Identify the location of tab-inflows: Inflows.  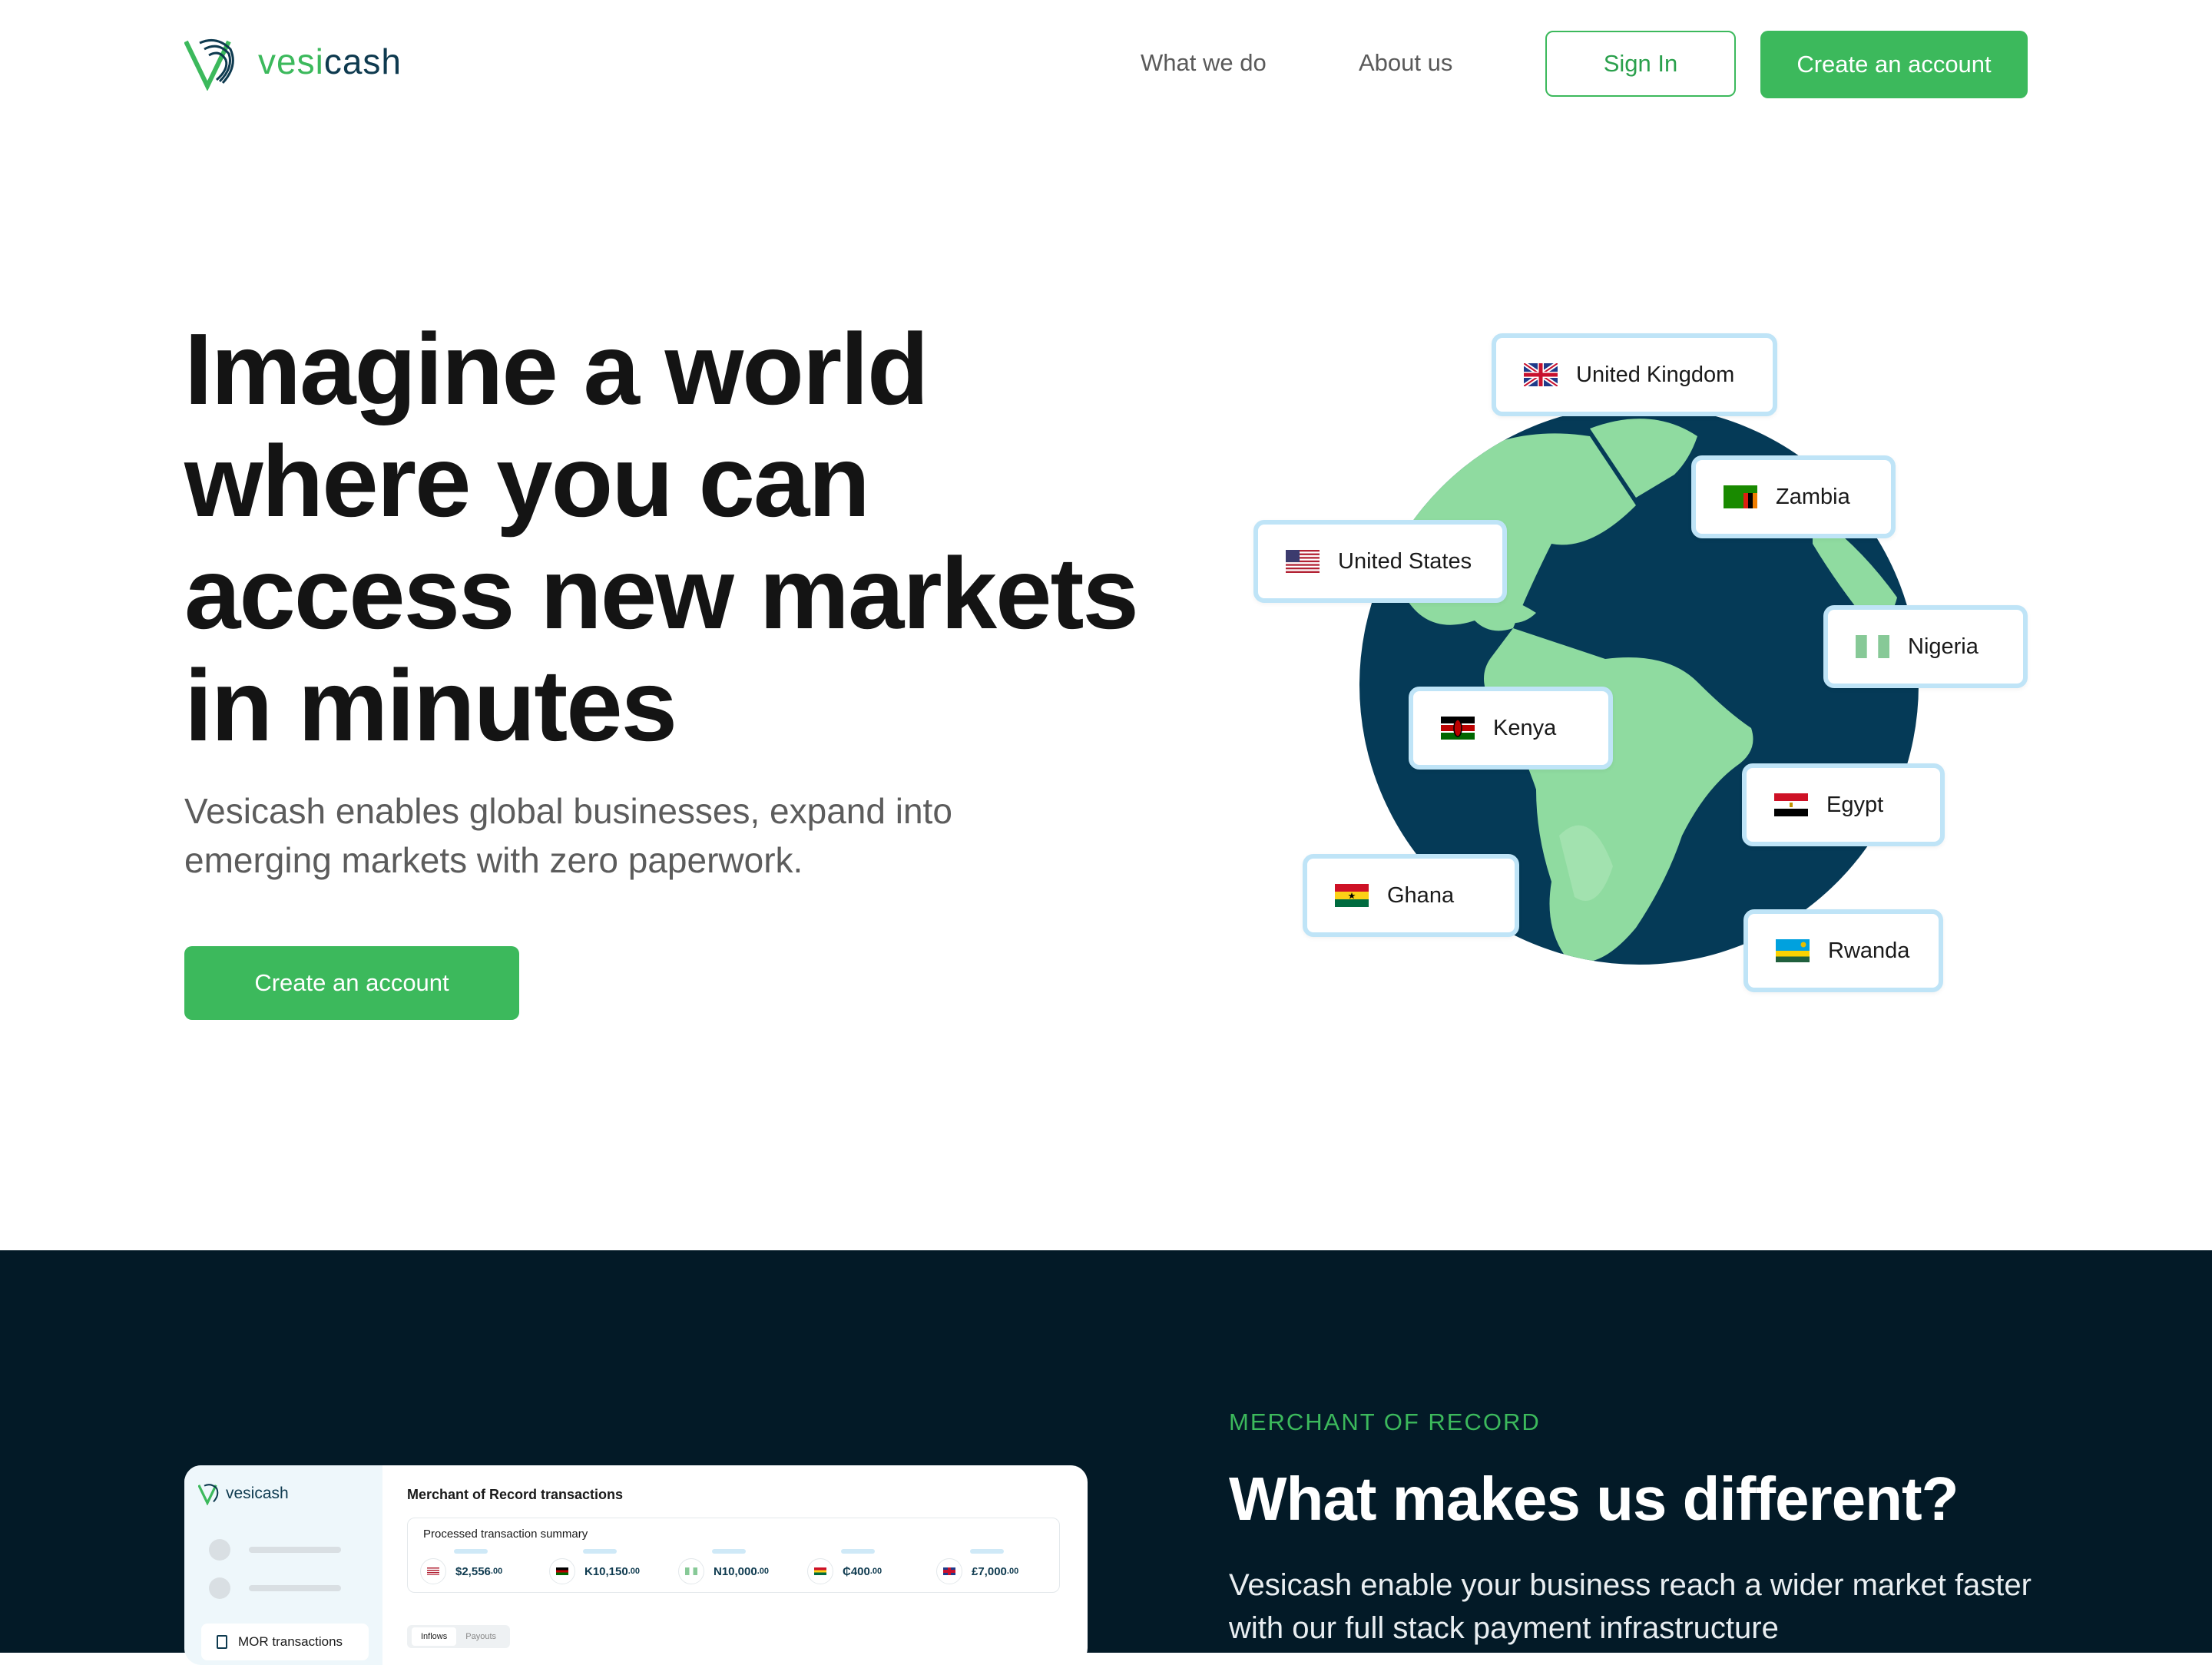
(435, 1637).